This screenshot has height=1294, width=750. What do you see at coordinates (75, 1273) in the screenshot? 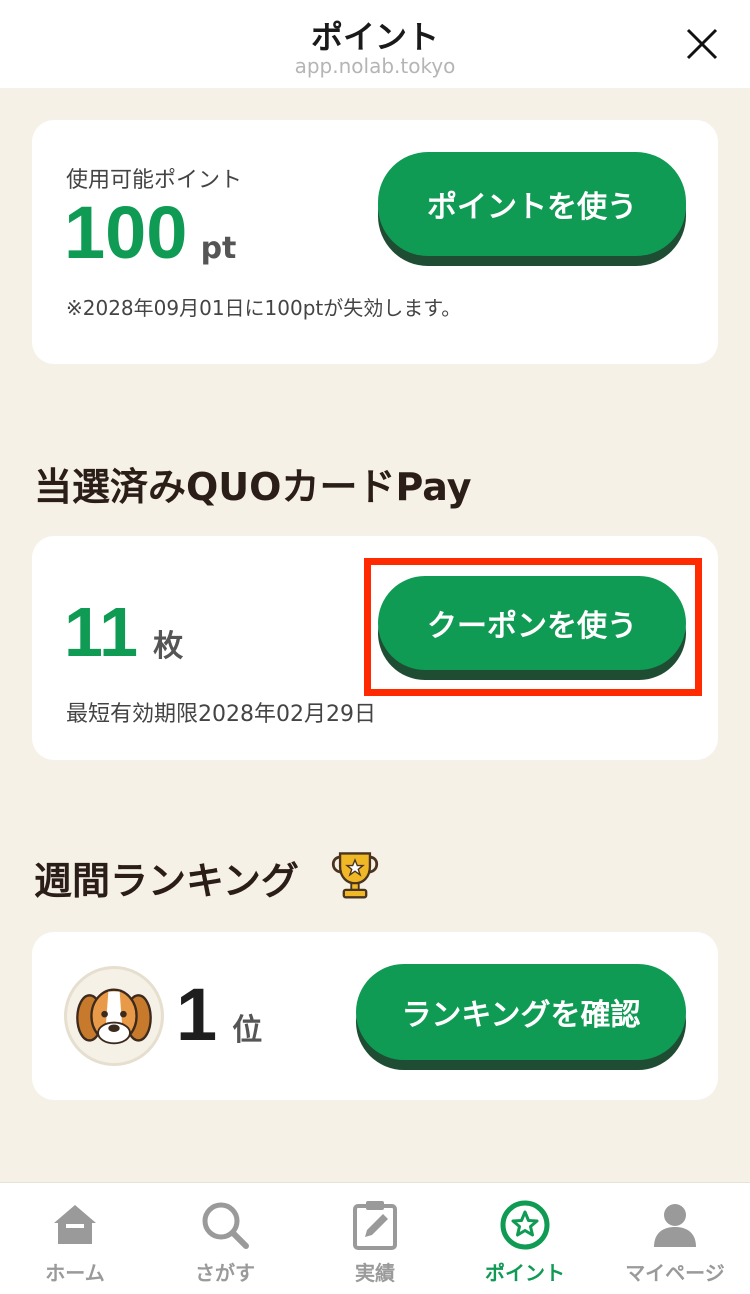
I see `tab-label-home: ホーム` at bounding box center [75, 1273].